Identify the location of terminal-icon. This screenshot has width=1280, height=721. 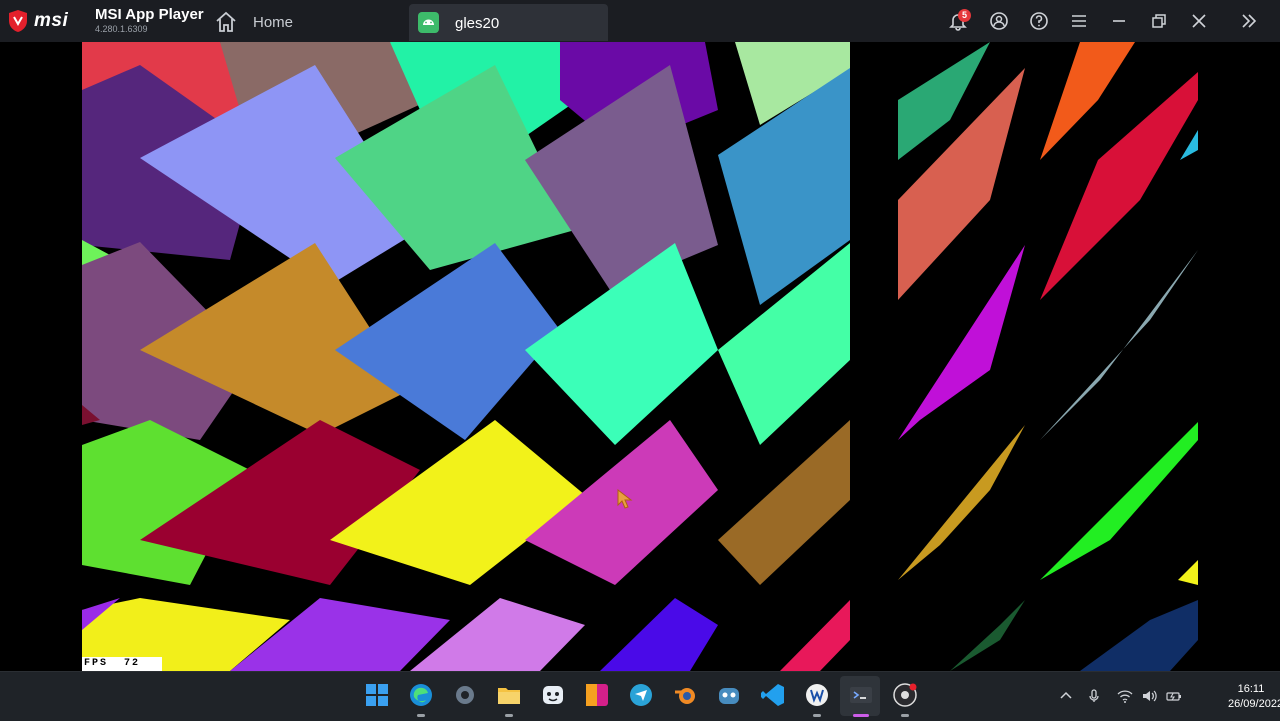
(861, 695).